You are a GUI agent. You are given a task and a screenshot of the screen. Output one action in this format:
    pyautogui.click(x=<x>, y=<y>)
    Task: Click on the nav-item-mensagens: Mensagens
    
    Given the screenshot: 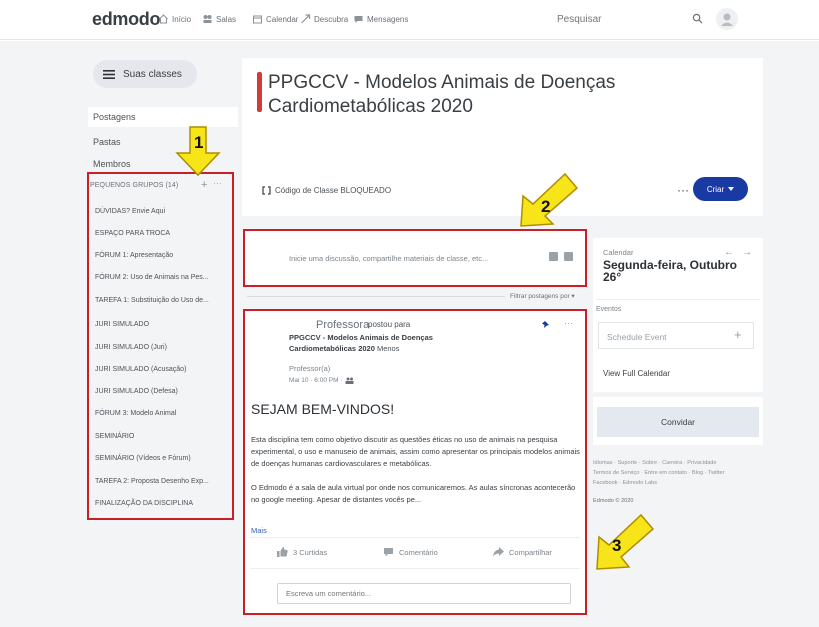 What is the action you would take?
    pyautogui.click(x=380, y=19)
    